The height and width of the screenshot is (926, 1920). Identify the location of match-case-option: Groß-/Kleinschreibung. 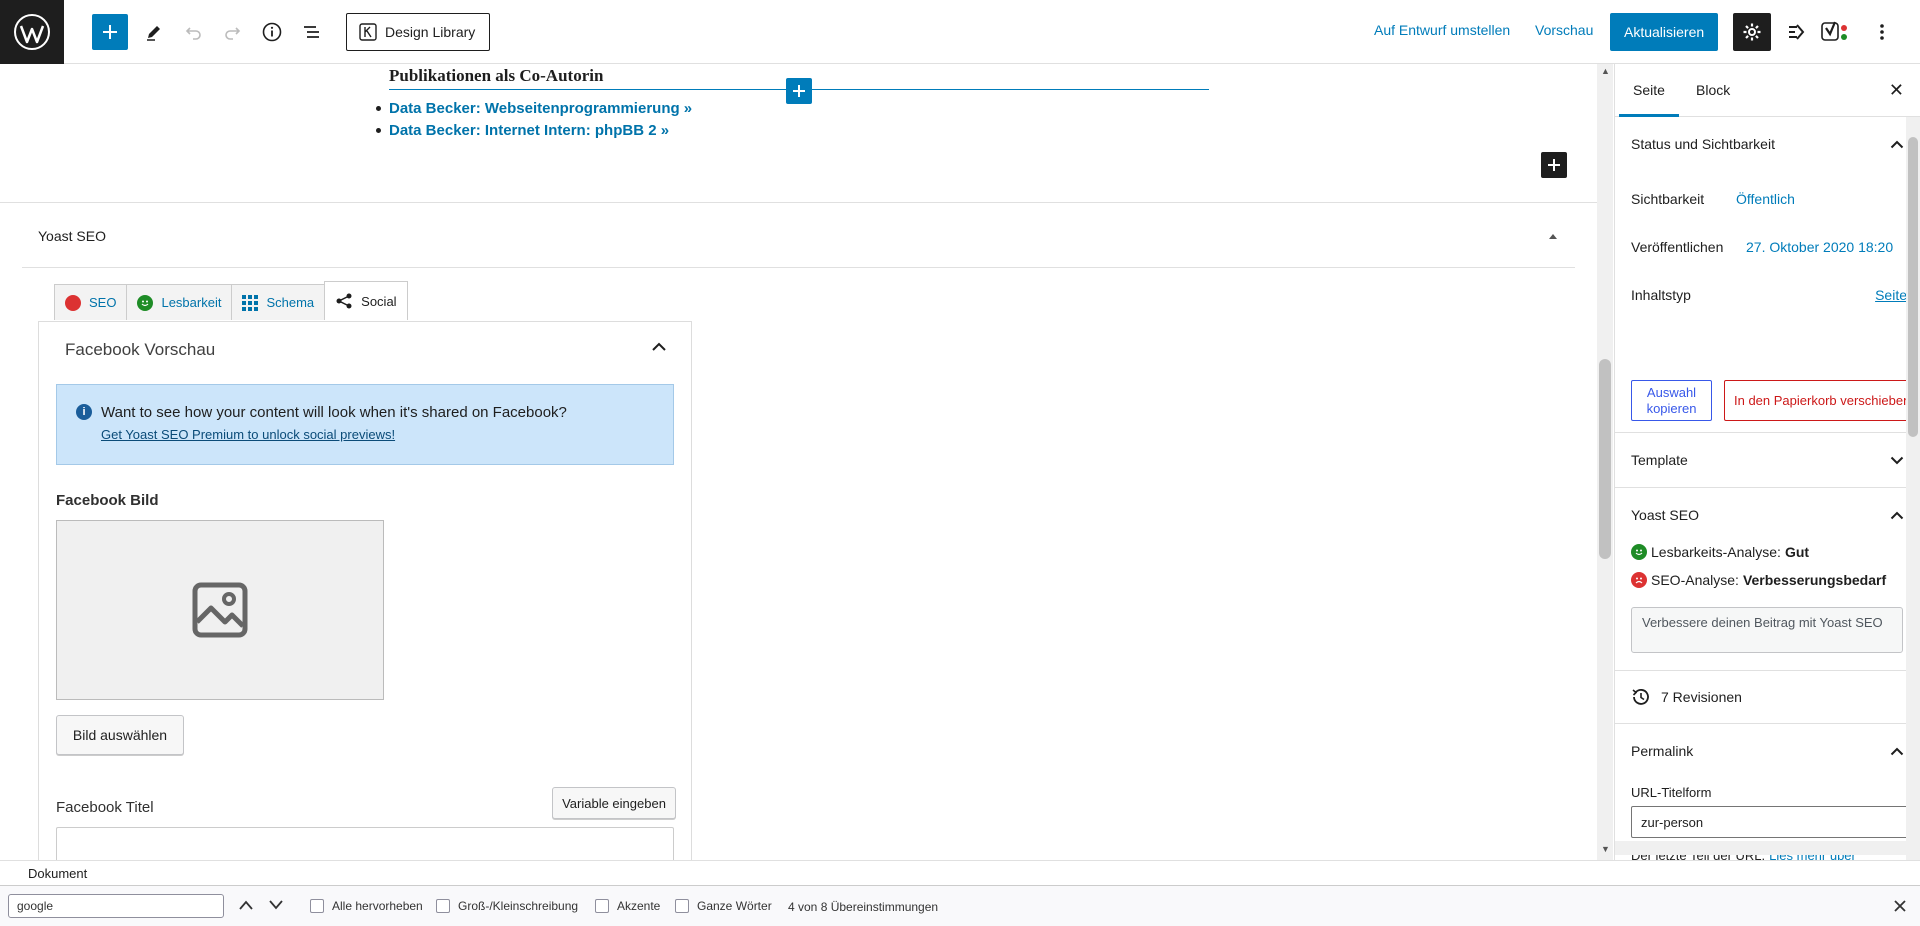
(507, 906).